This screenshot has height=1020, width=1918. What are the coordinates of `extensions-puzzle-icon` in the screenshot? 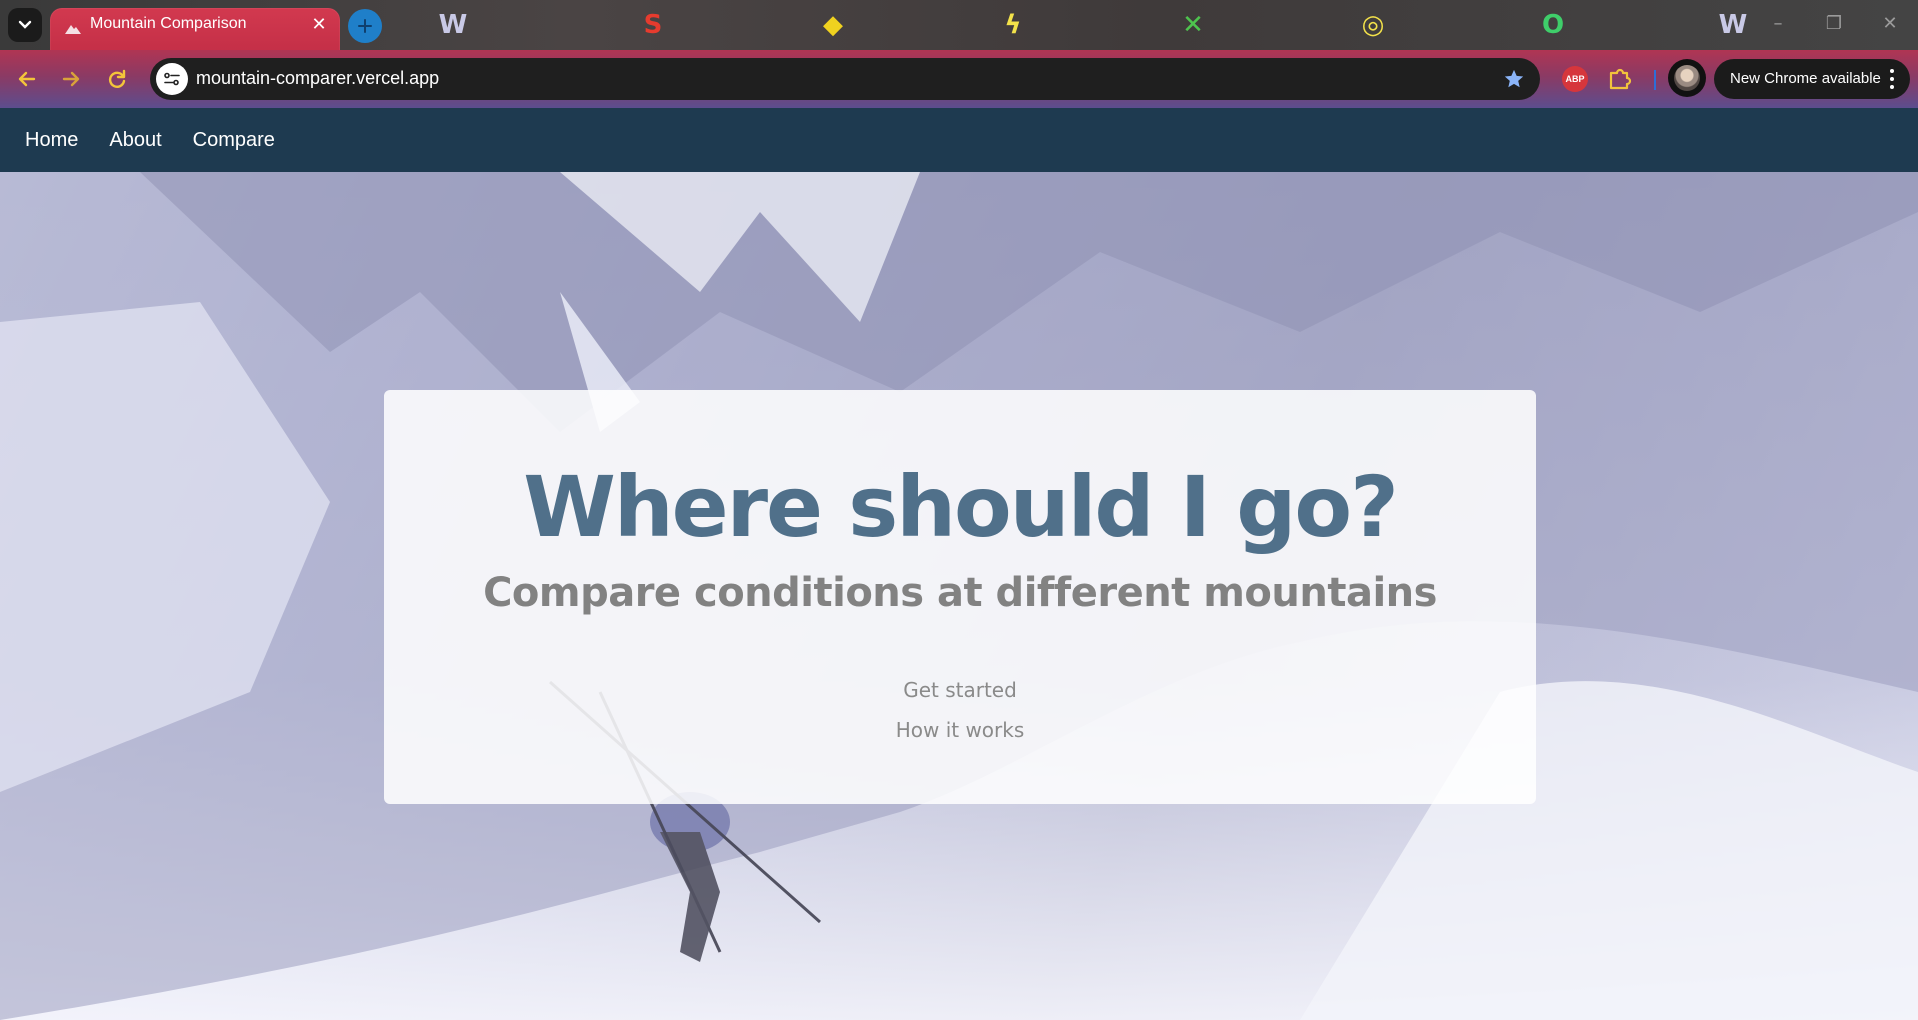 It's located at (1620, 79).